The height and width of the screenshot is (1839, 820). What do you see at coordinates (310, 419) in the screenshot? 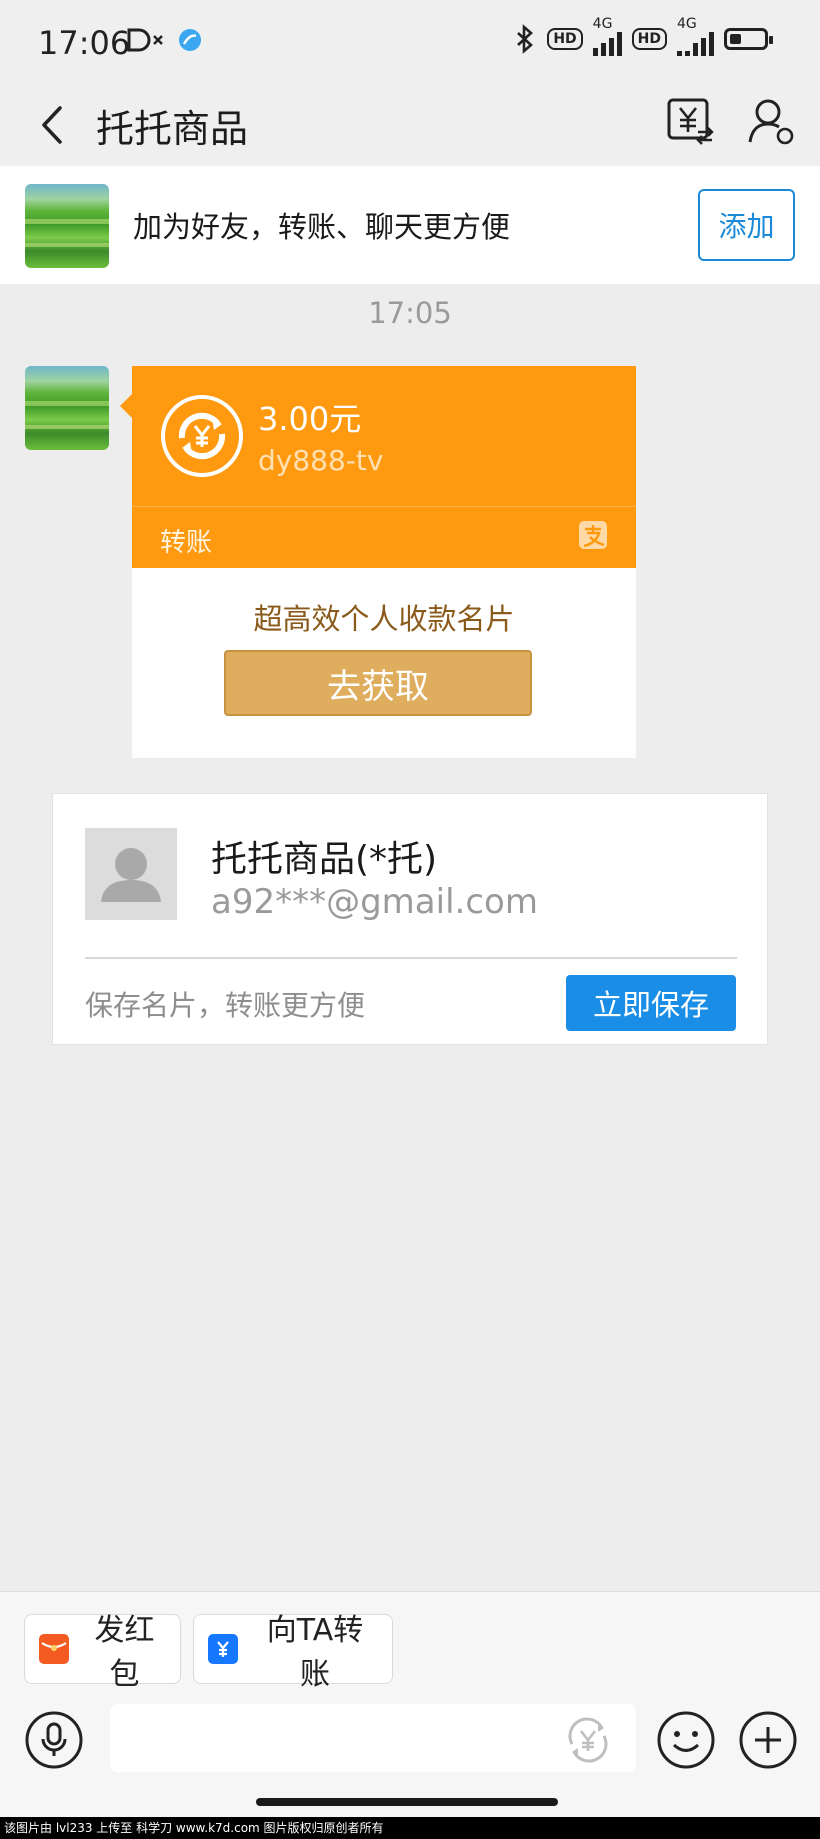
I see `transfer-amount: 3.00元` at bounding box center [310, 419].